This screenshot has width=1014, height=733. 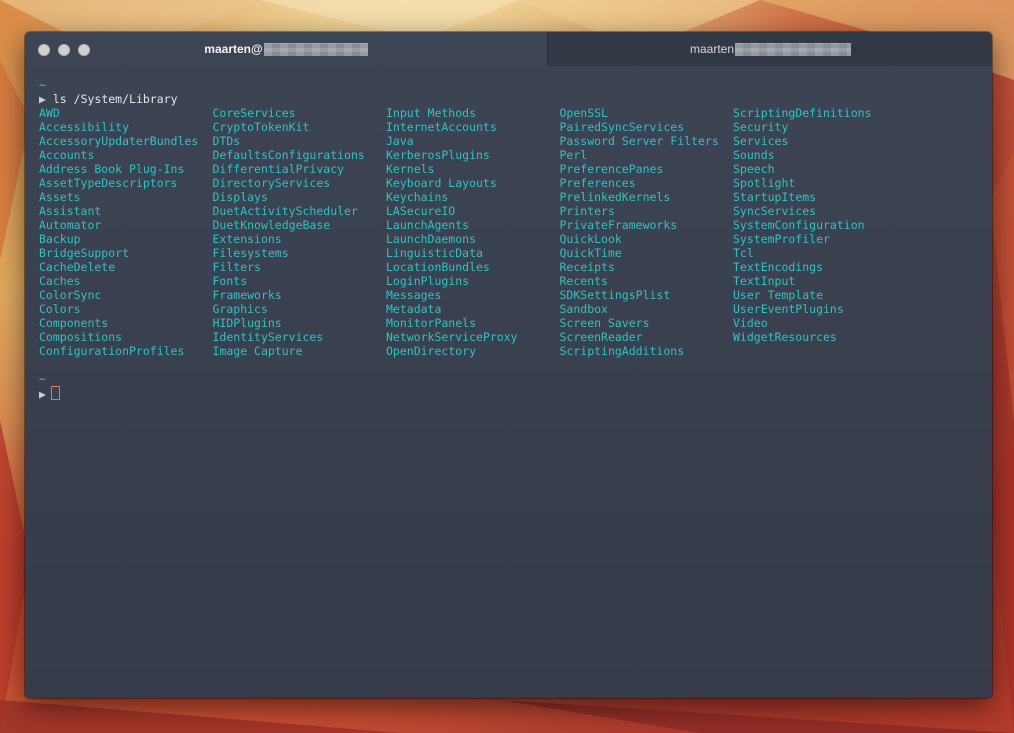 I want to click on directory-entry: SystemProfiler, so click(x=781, y=239).